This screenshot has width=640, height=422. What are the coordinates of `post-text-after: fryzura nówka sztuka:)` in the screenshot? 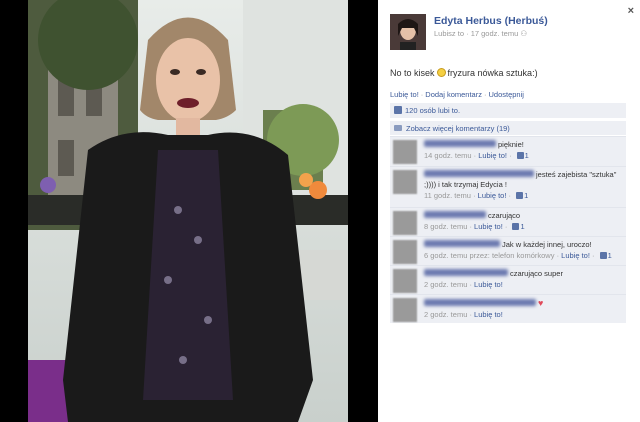 It's located at (492, 73).